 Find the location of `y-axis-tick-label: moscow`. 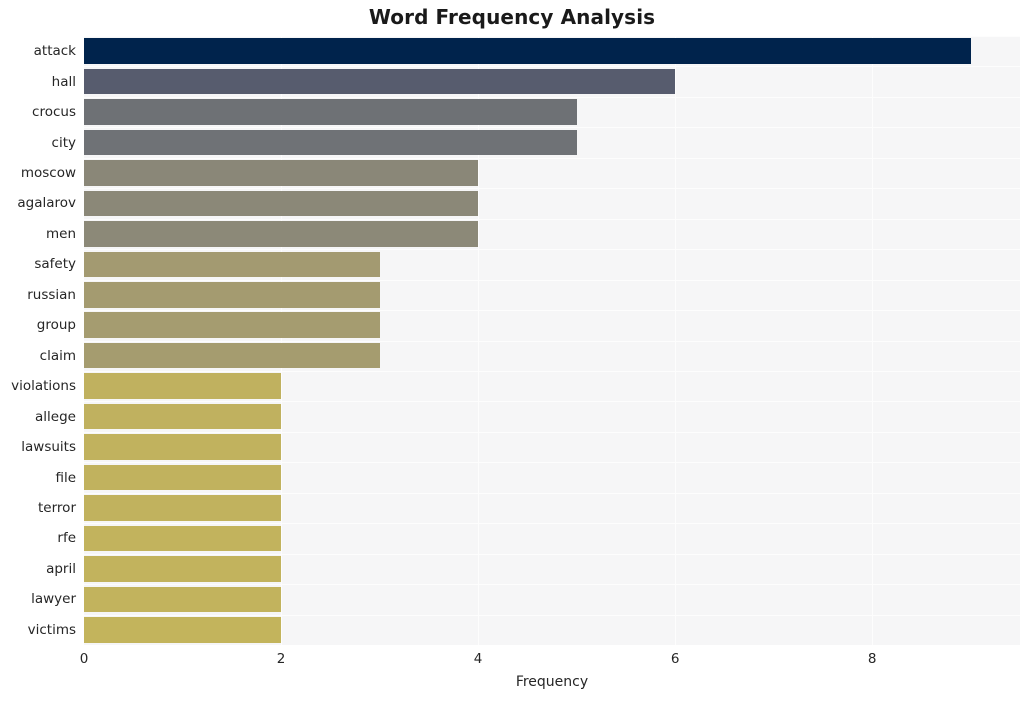

y-axis-tick-label: moscow is located at coordinates (48, 173).